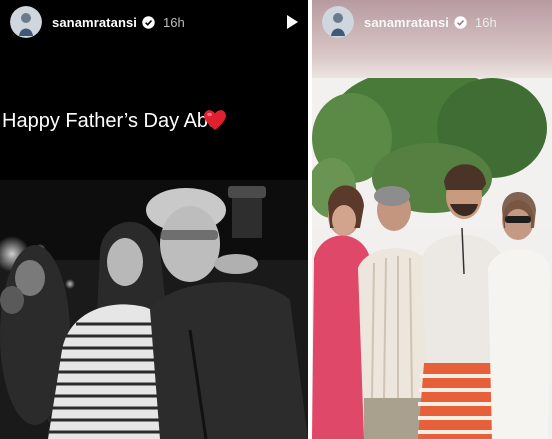  Describe the element at coordinates (111, 121) in the screenshot. I see `story-caption: Happy Father’s Day Abu` at that location.